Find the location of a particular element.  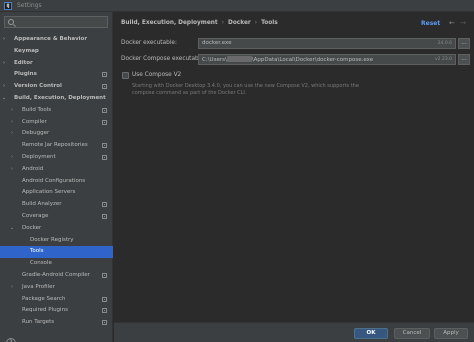

sidebar-item: Required Plugins is located at coordinates (56, 311).